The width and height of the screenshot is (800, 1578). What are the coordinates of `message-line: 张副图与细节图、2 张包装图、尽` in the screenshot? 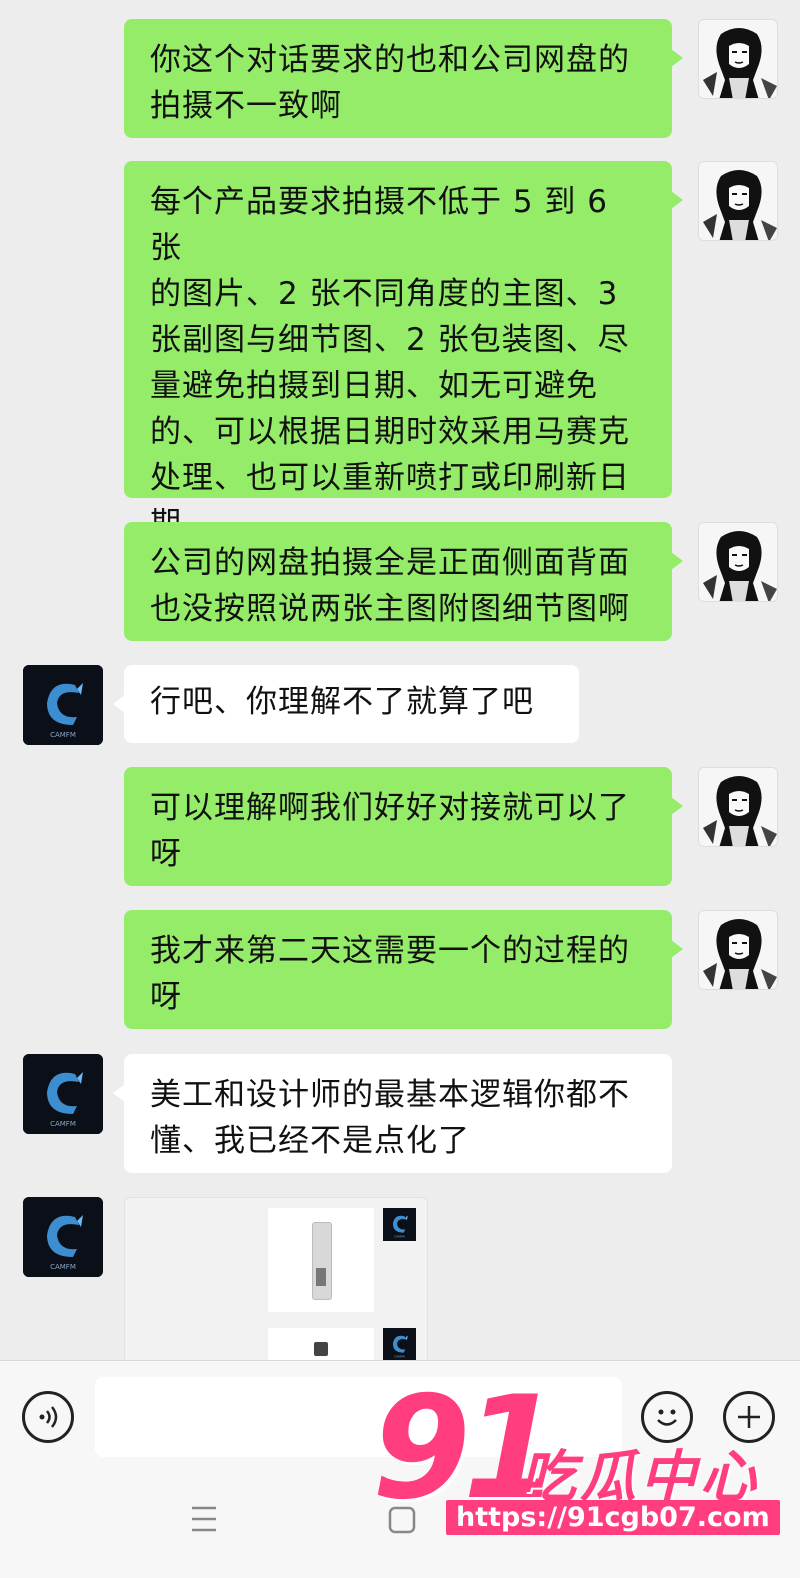 It's located at (390, 340).